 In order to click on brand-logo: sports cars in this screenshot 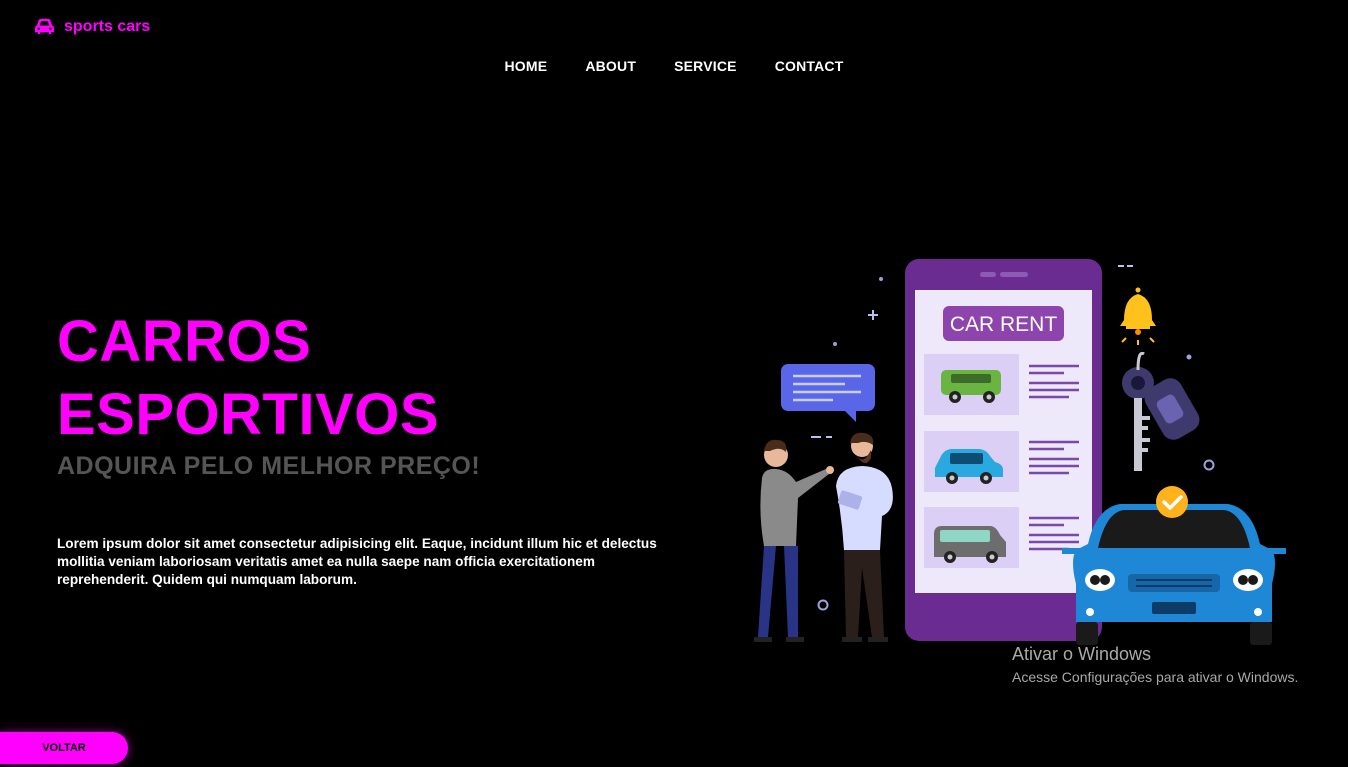, I will do `click(92, 26)`.